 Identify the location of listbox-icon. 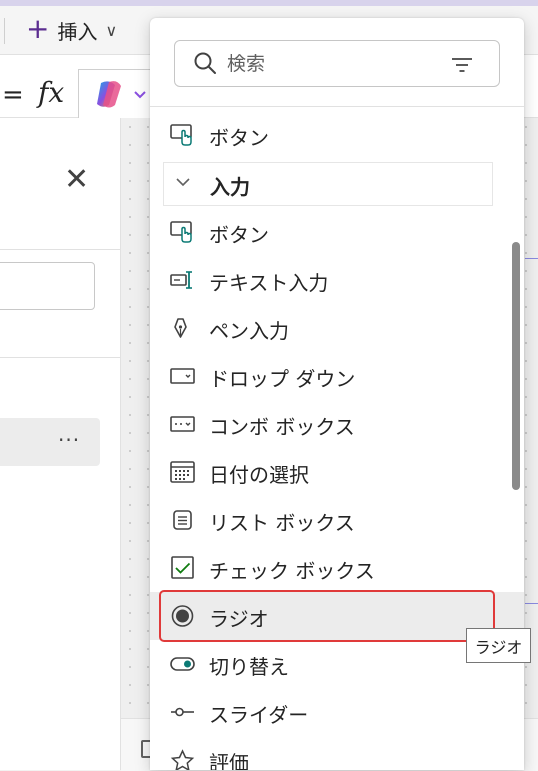
(183, 520).